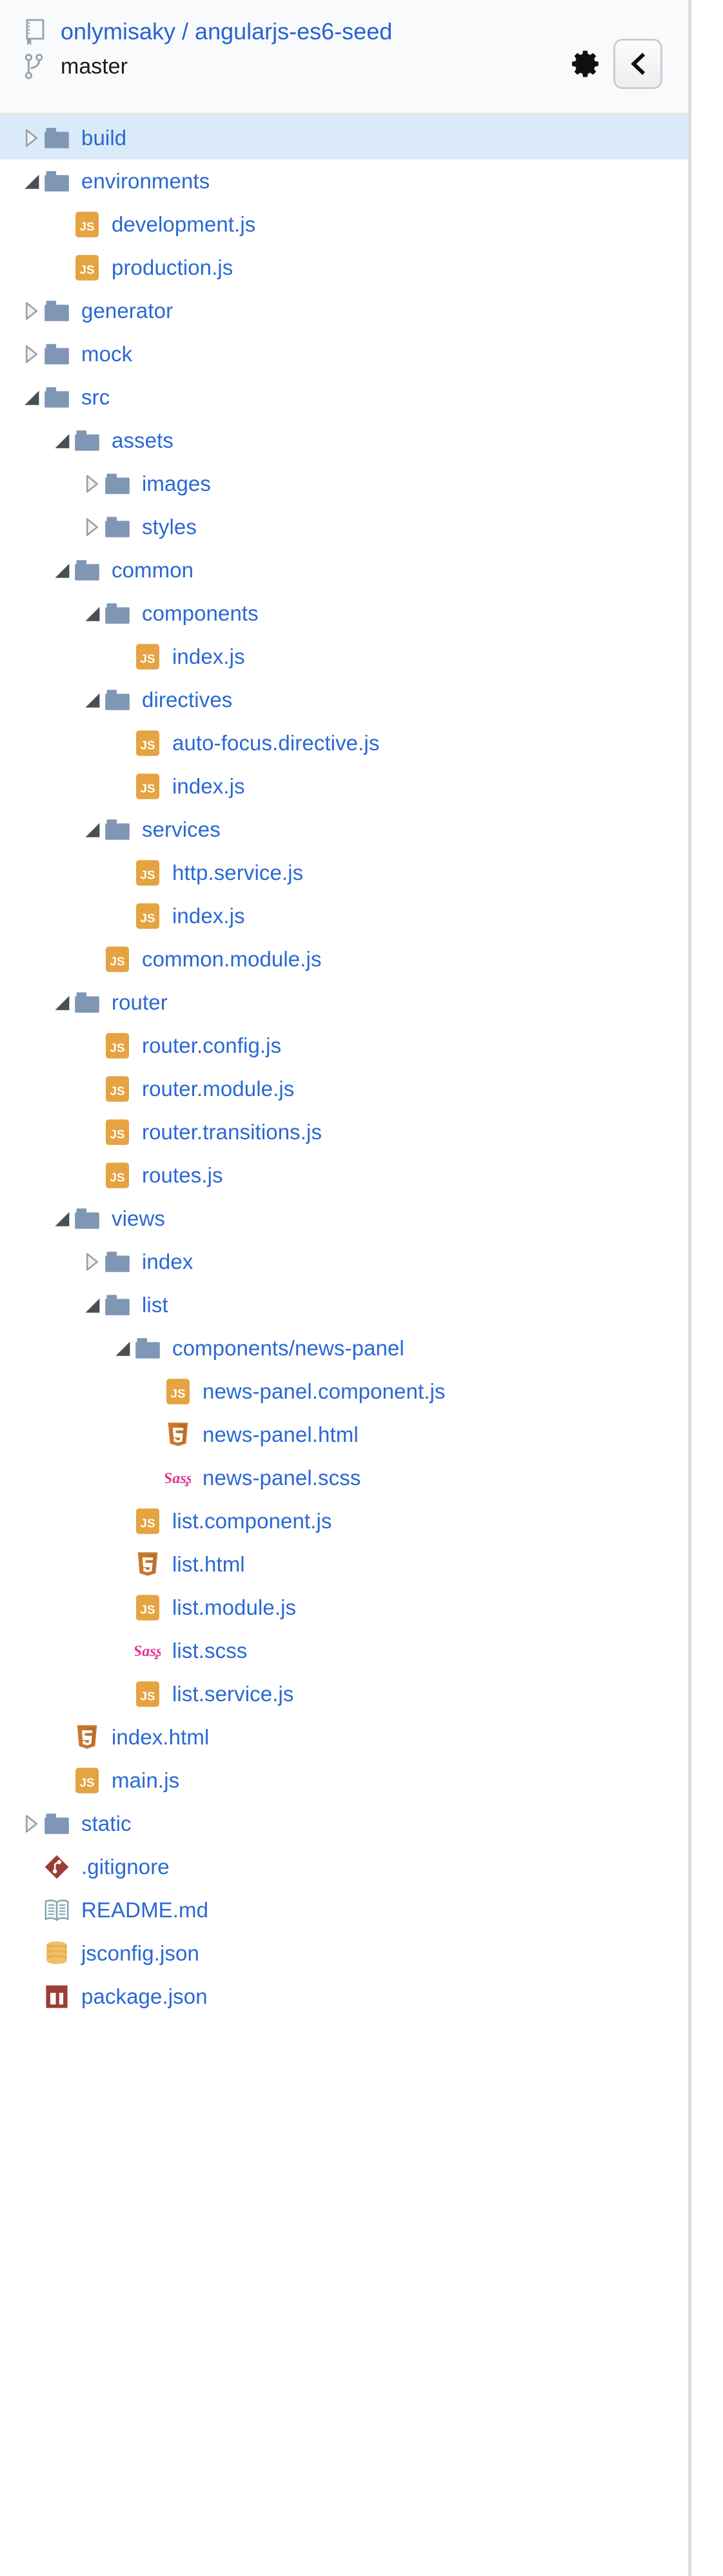  I want to click on tree-folder-row: directives, so click(344, 699).